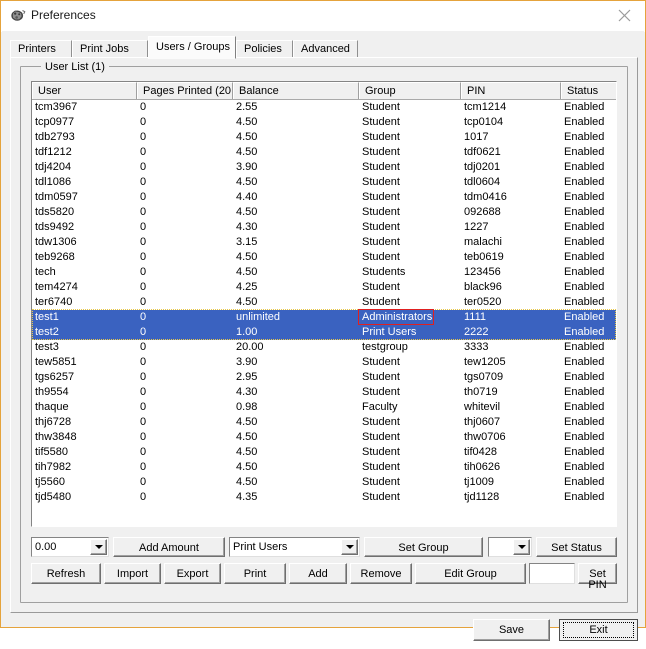  What do you see at coordinates (552, 573) in the screenshot?
I see `pin-input` at bounding box center [552, 573].